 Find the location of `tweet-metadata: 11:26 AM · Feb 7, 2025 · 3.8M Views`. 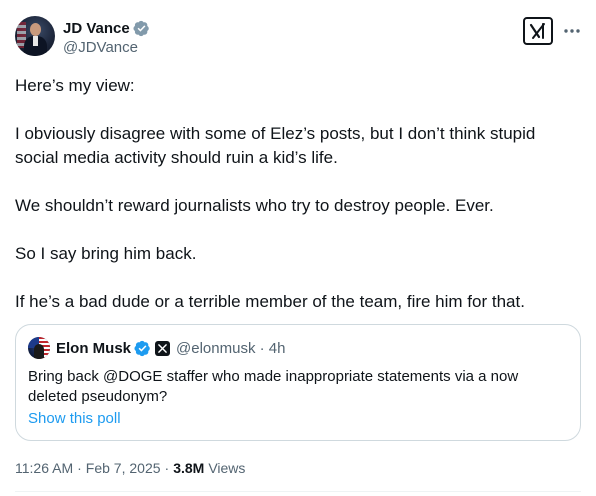

tweet-metadata: 11:26 AM · Feb 7, 2025 · 3.8M Views is located at coordinates (130, 468).